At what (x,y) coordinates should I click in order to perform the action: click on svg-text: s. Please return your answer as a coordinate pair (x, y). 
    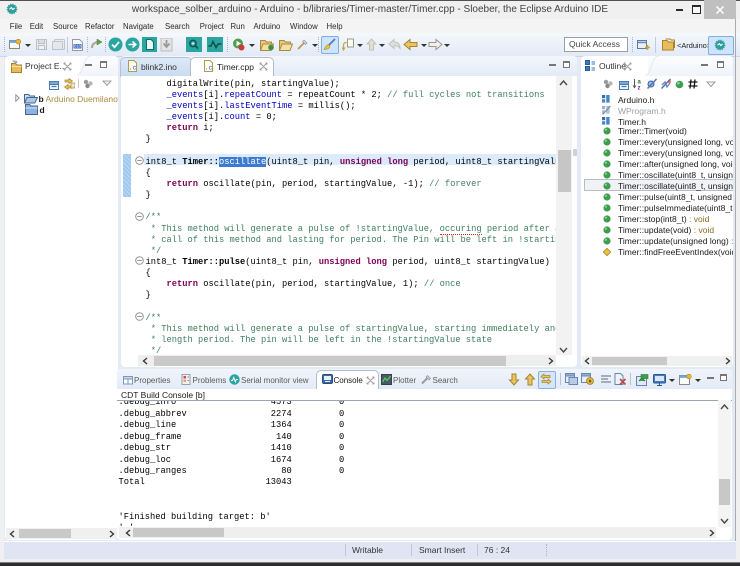
    Looking at the image, I should click on (669, 82).